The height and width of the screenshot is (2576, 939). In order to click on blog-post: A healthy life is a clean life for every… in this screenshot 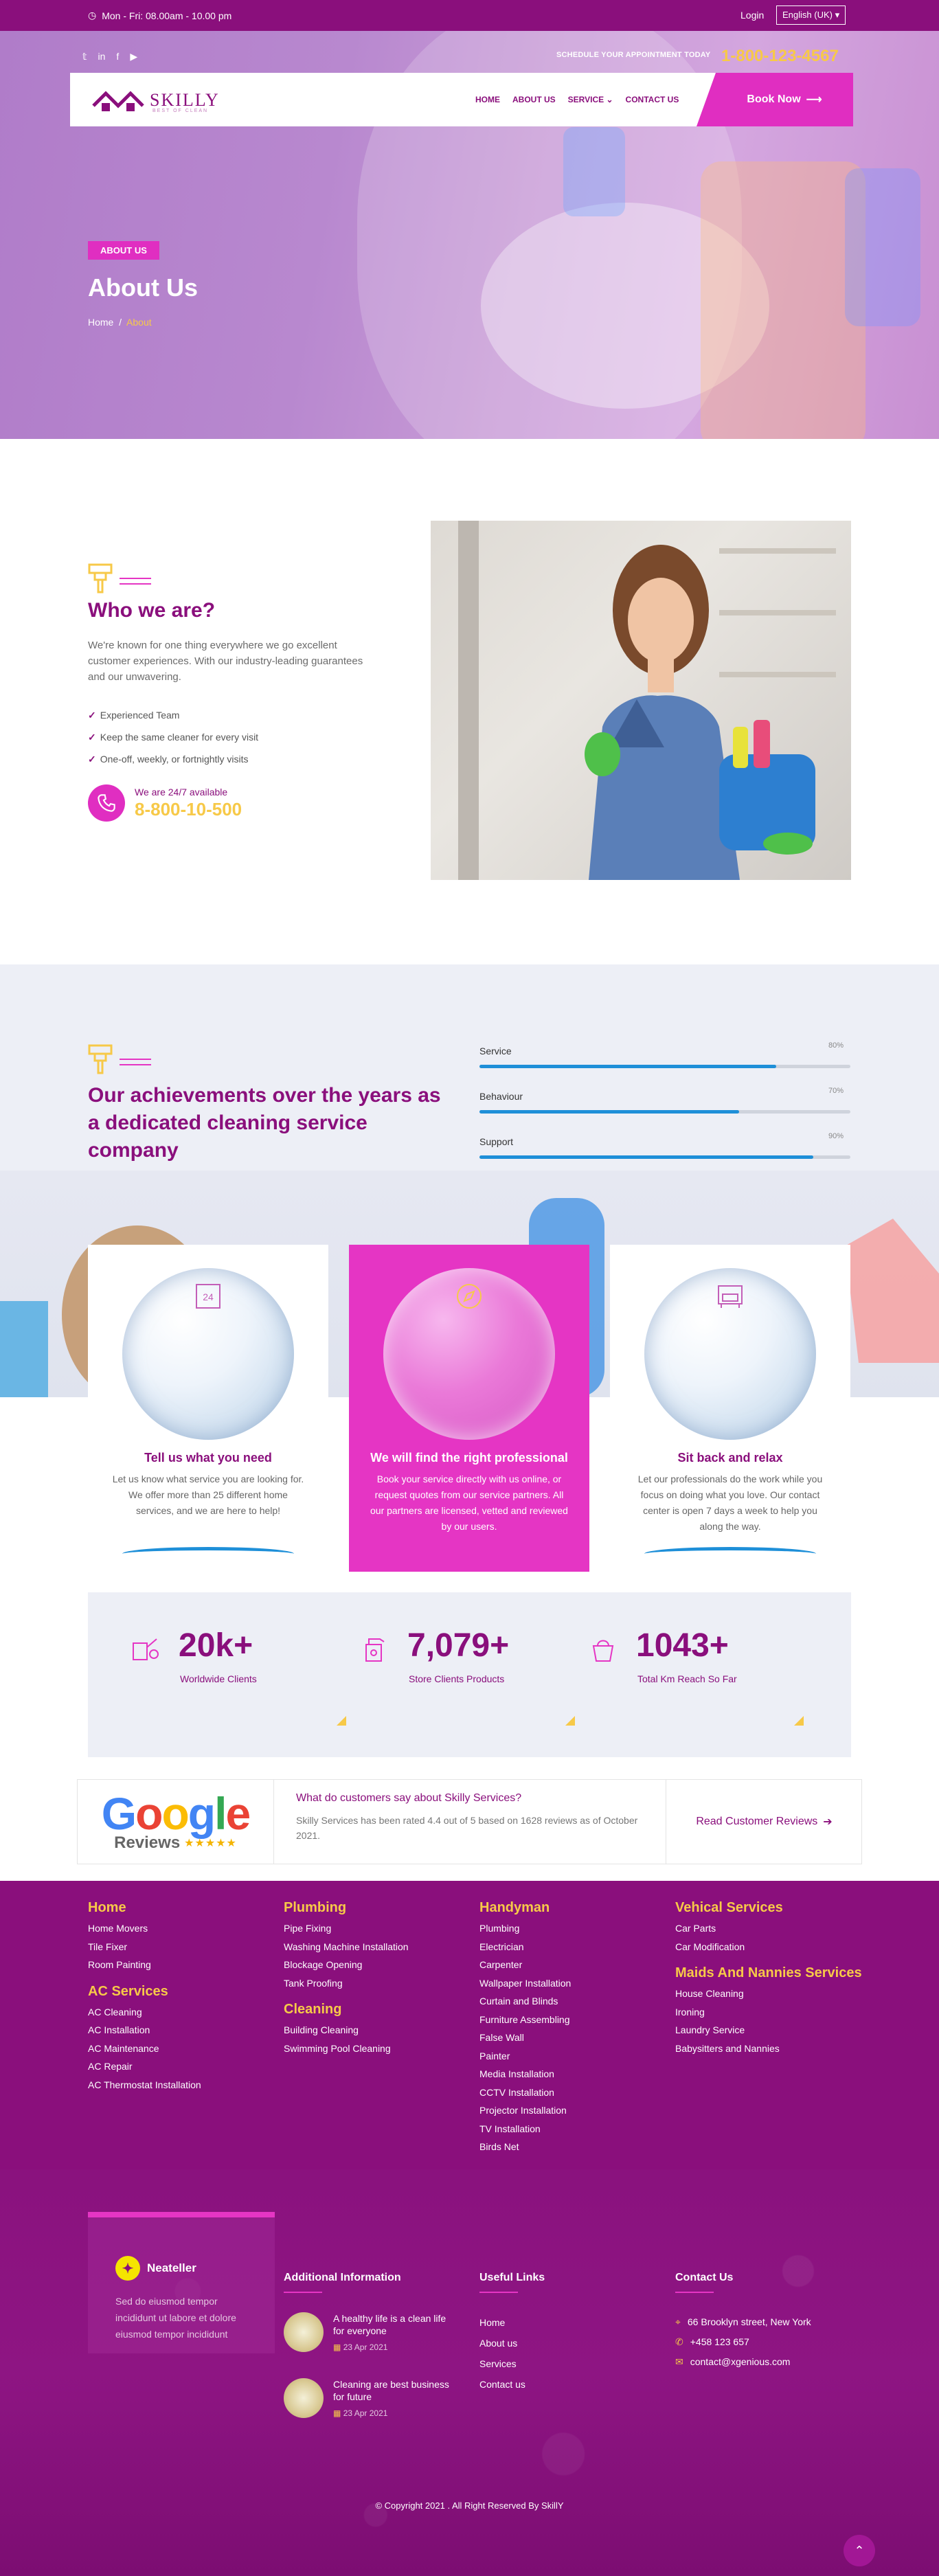, I will do `click(367, 2332)`.